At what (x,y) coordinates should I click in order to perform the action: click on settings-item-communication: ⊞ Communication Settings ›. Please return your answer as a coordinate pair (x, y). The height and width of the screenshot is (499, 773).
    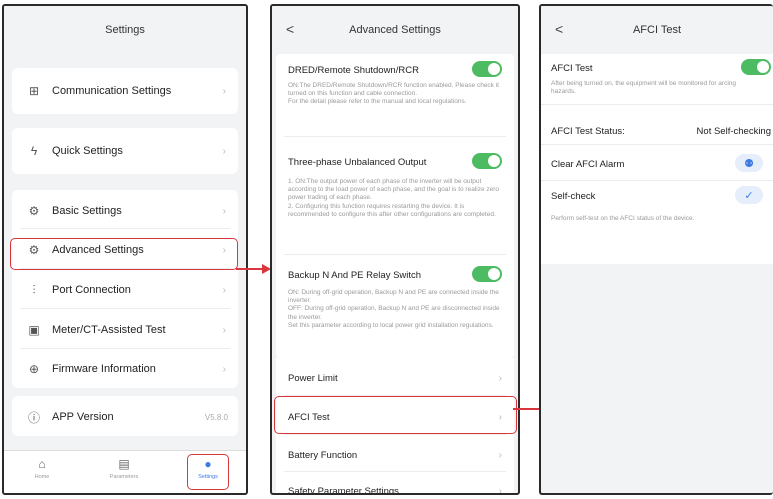
    Looking at the image, I should click on (125, 91).